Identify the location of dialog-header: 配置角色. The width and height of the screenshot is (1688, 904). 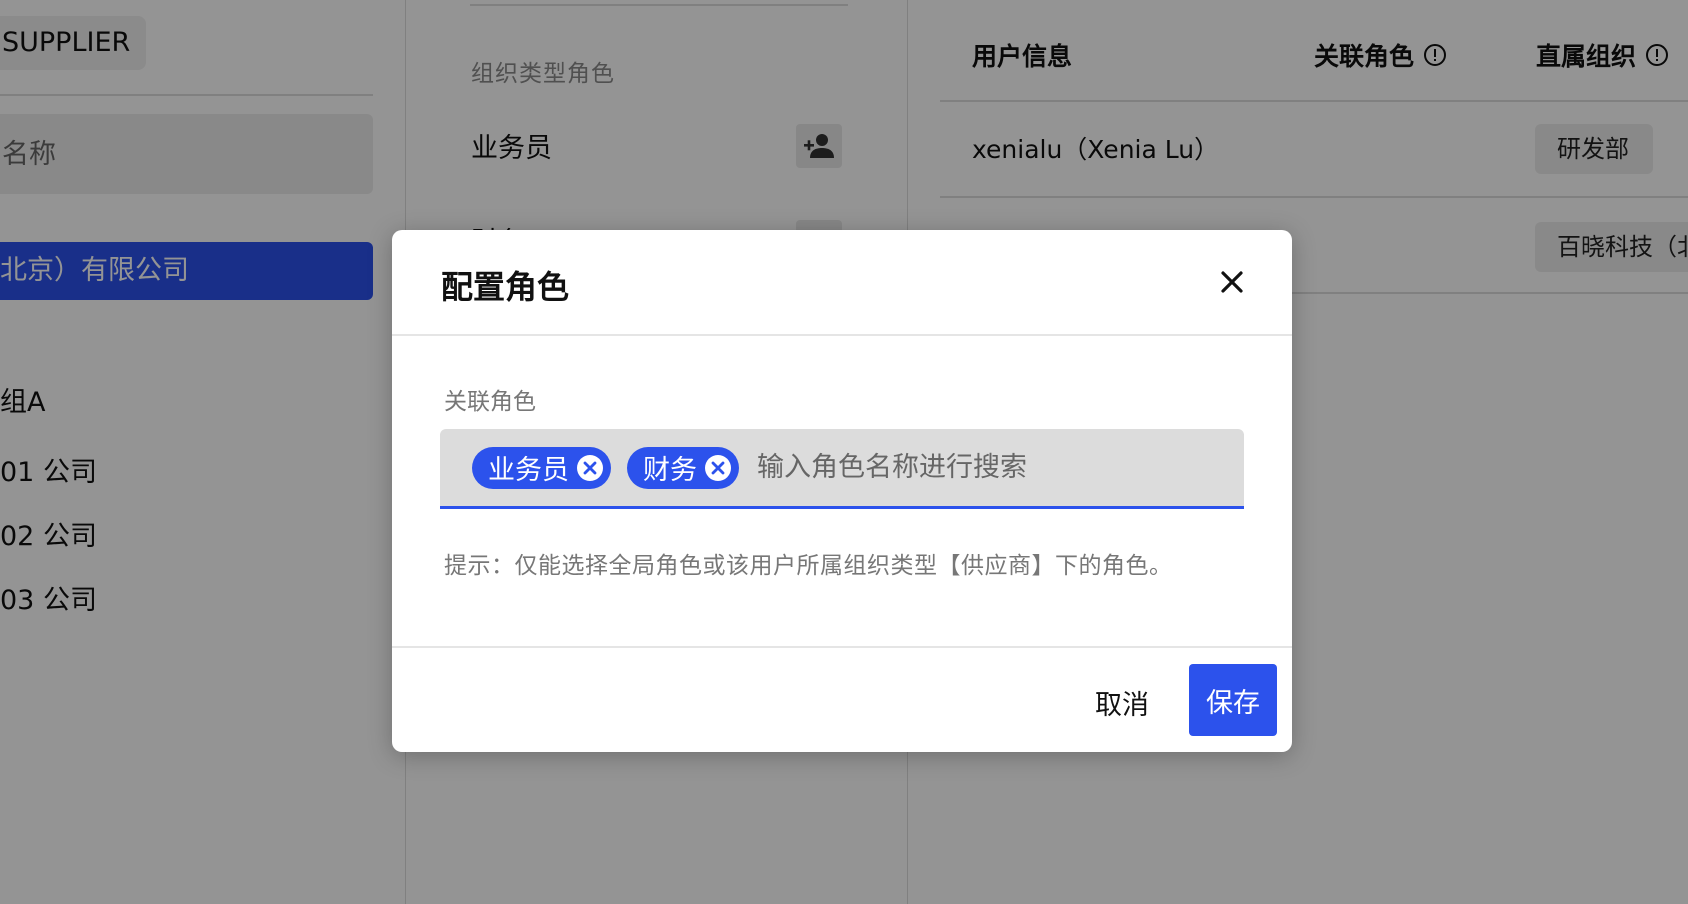
(842, 283).